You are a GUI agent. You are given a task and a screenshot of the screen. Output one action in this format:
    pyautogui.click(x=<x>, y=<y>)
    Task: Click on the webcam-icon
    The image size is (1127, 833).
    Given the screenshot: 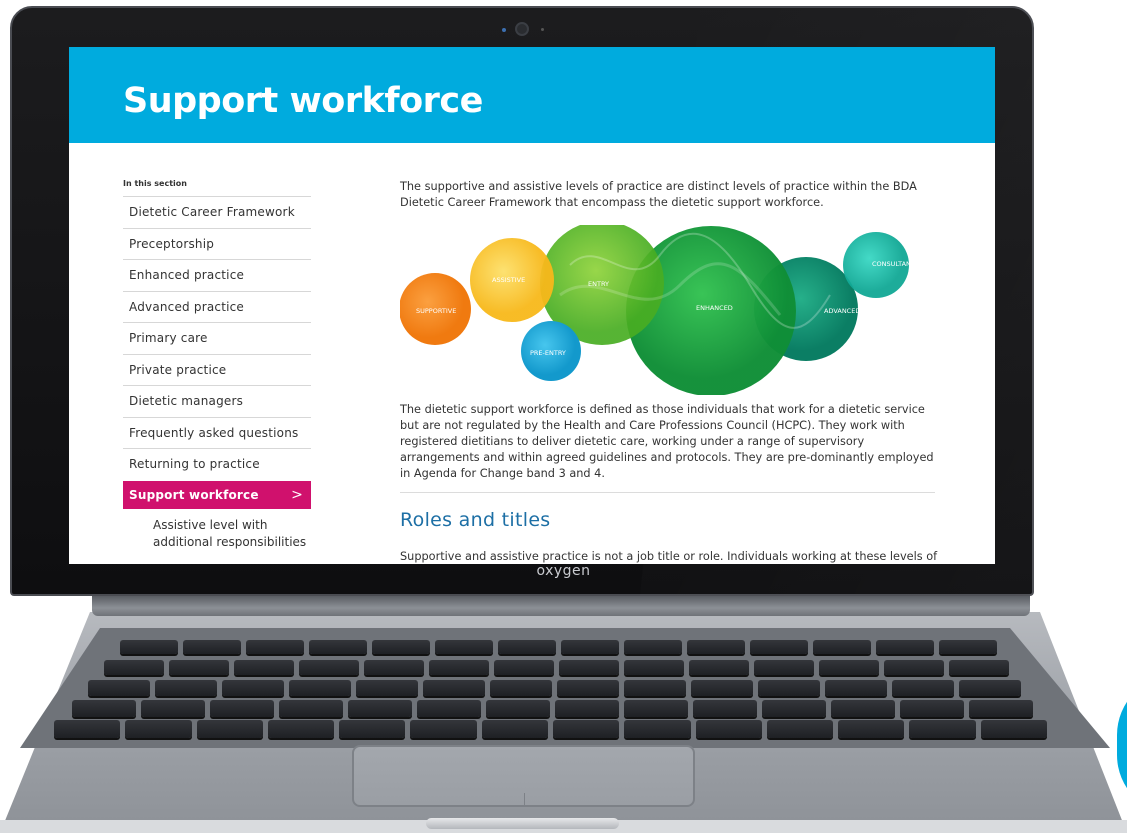 What is the action you would take?
    pyautogui.click(x=522, y=29)
    